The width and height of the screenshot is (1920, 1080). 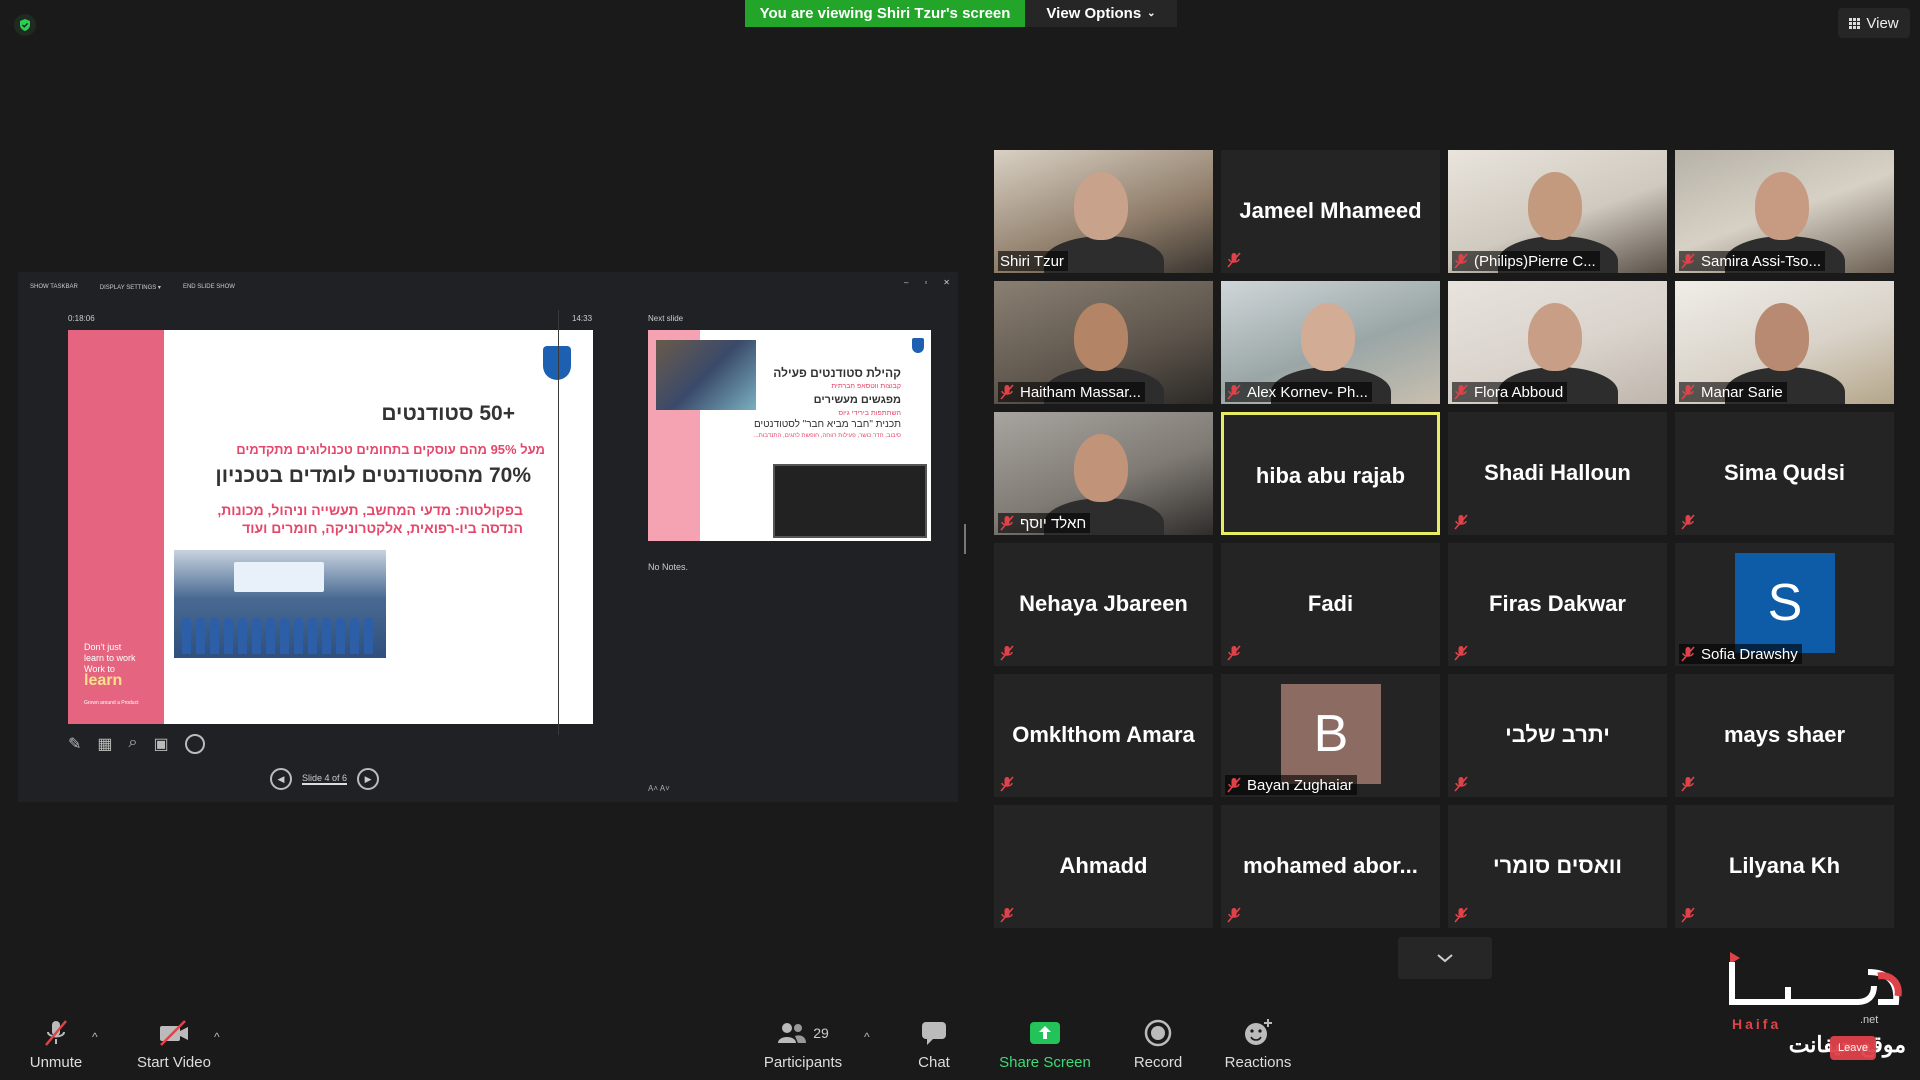 What do you see at coordinates (946, 282) in the screenshot?
I see `close-icon: ✕` at bounding box center [946, 282].